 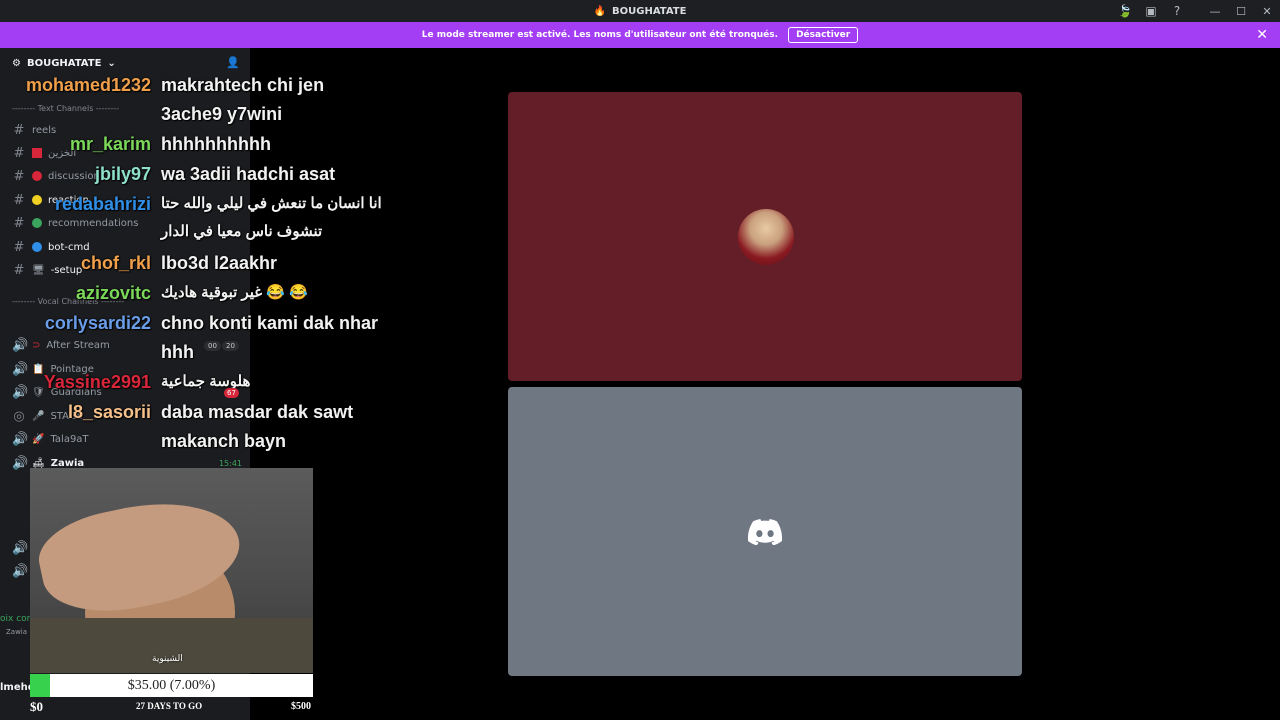 I want to click on chat-message: 3ache9 y7wini, so click(x=222, y=114).